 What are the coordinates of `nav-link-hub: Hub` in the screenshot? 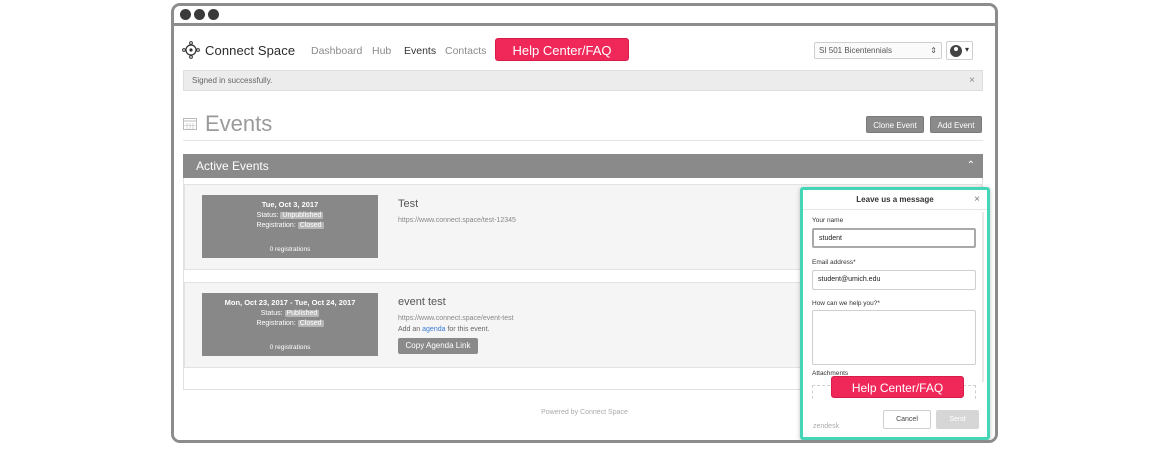 It's located at (381, 51).